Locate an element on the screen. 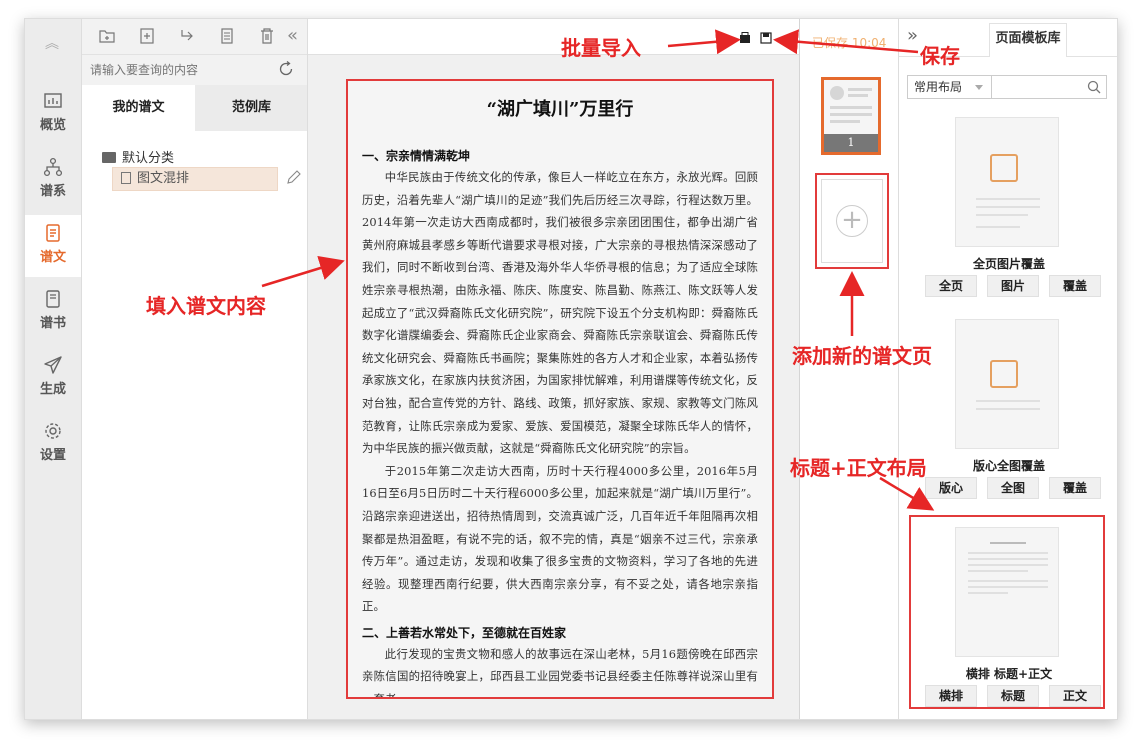  nav-item-lineage: 谱系 is located at coordinates (53, 180).